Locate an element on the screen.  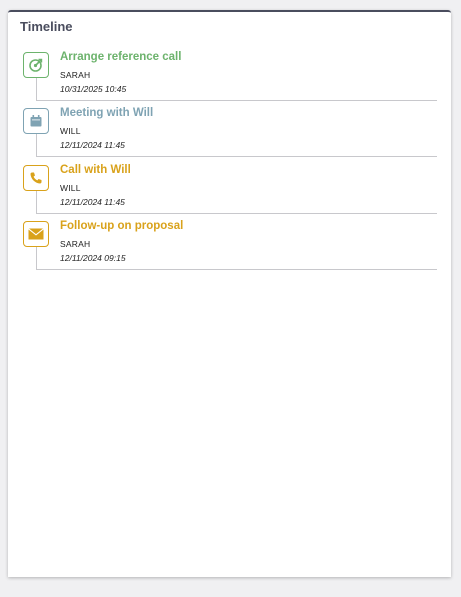
item-title-link: Arrange reference call is located at coordinates (120, 57).